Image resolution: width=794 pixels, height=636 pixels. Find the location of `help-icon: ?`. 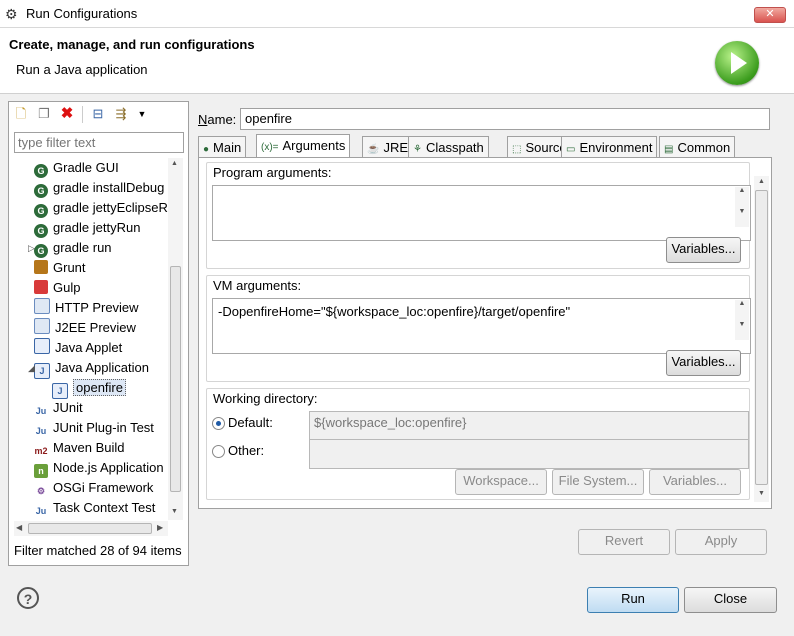

help-icon: ? is located at coordinates (28, 598).